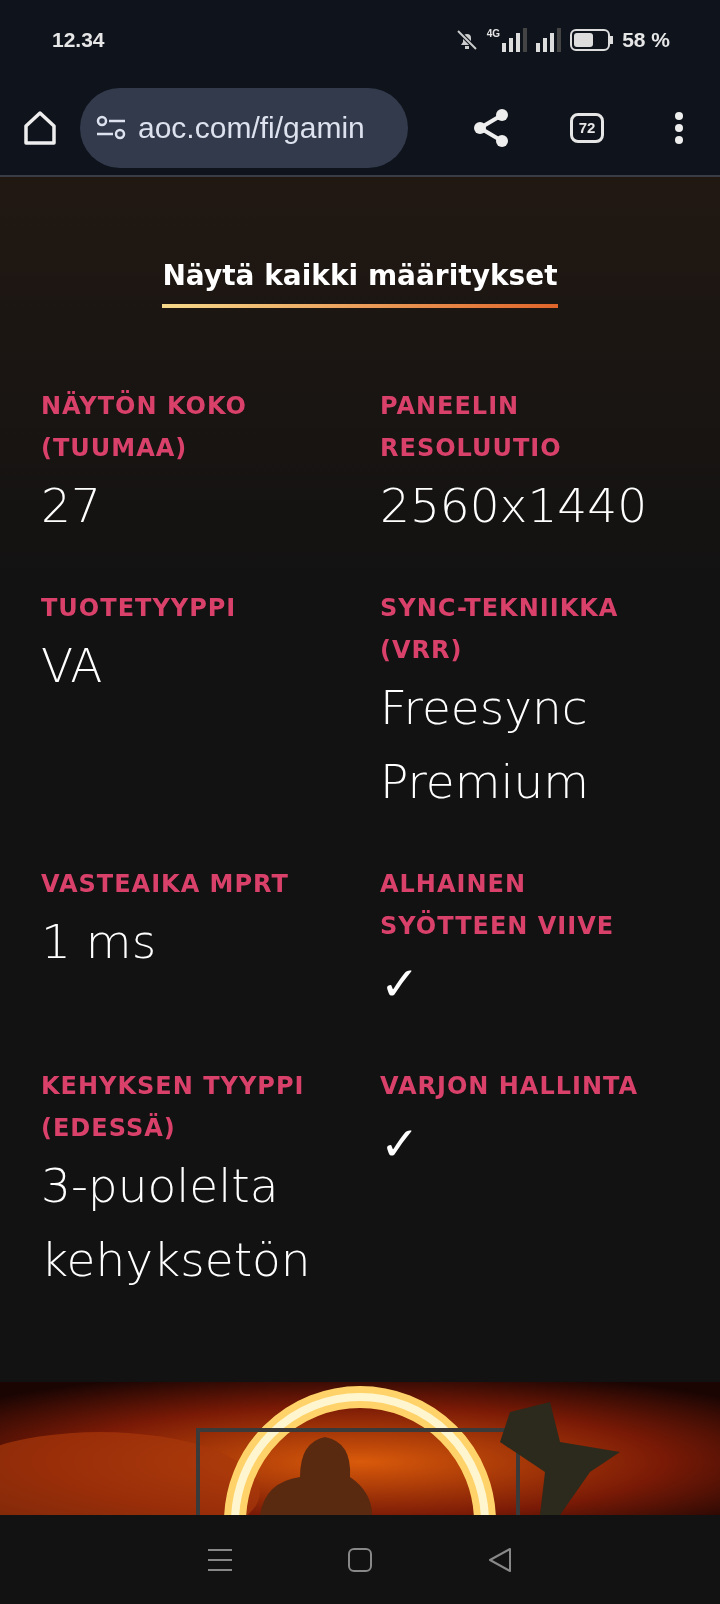  What do you see at coordinates (471, 427) in the screenshot?
I see `spec-label: PANEELIN RESOLUUTIO` at bounding box center [471, 427].